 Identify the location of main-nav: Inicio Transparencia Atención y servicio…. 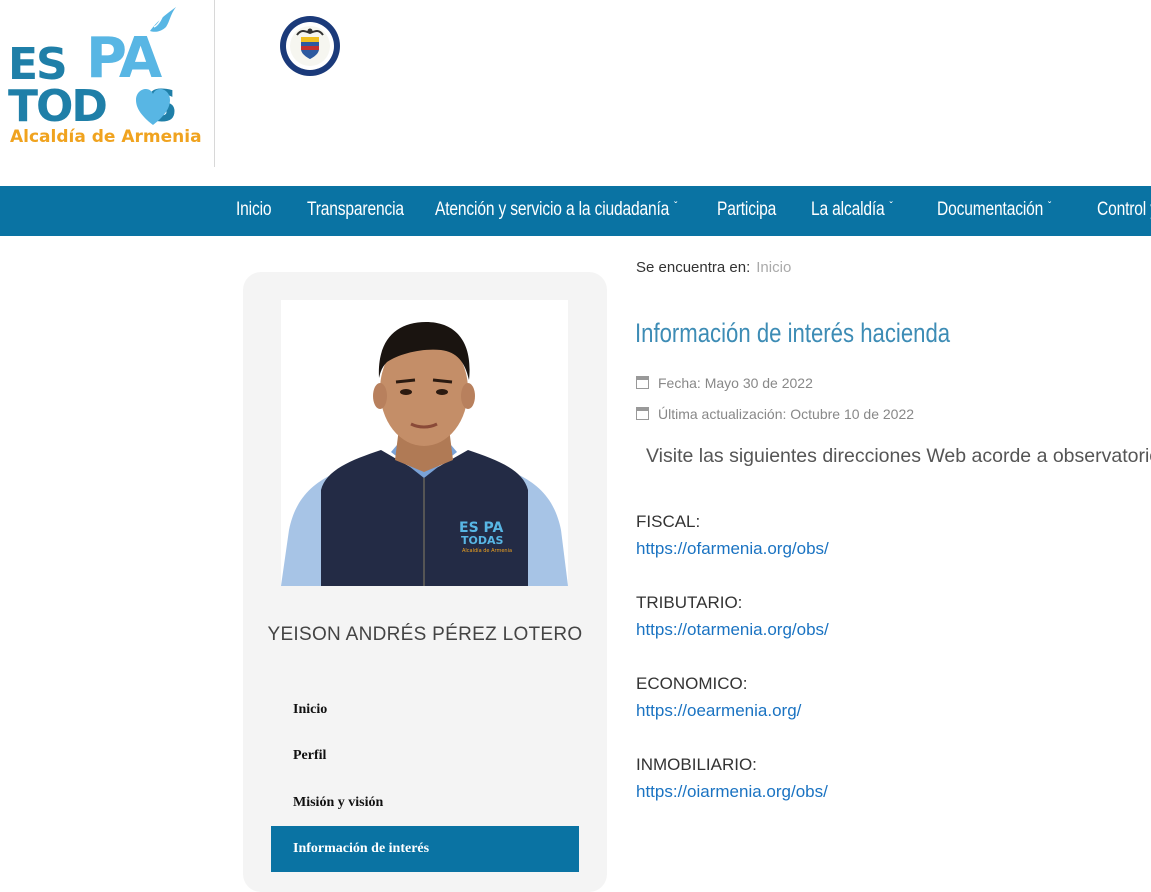
(575, 211).